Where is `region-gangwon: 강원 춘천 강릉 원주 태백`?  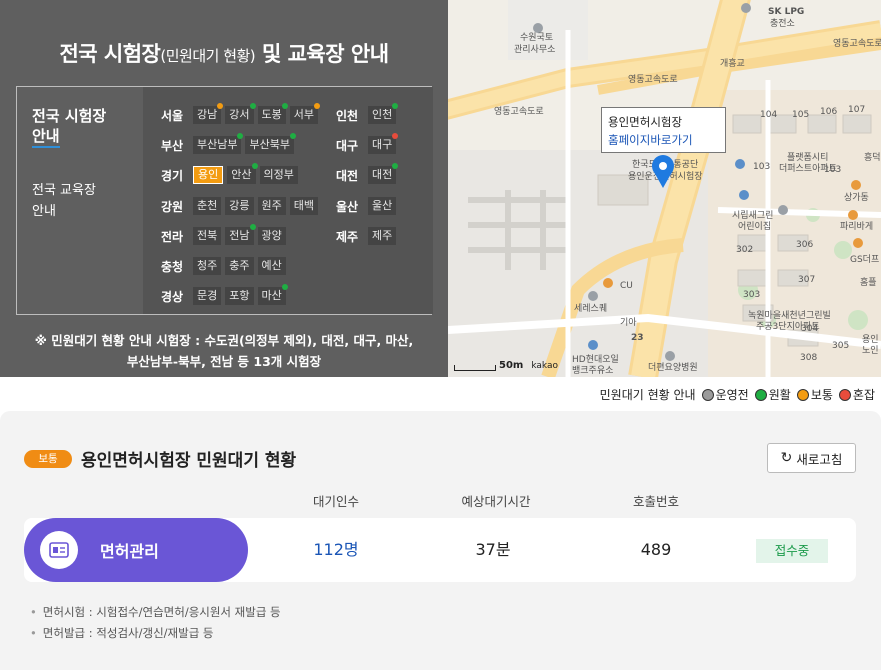 region-gangwon: 강원 춘천 강릉 원주 태백 is located at coordinates (241, 206).